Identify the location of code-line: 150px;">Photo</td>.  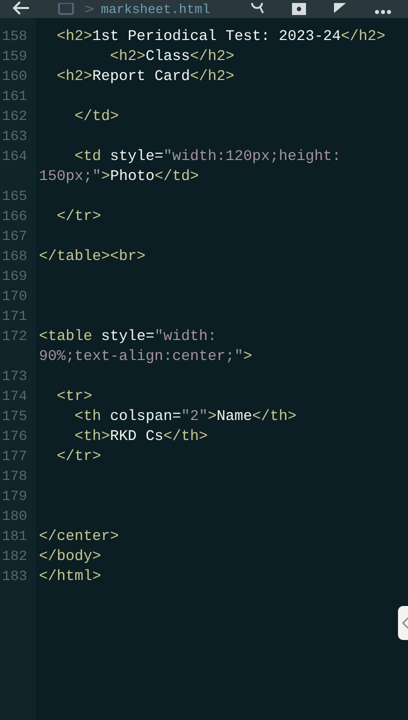
(119, 177).